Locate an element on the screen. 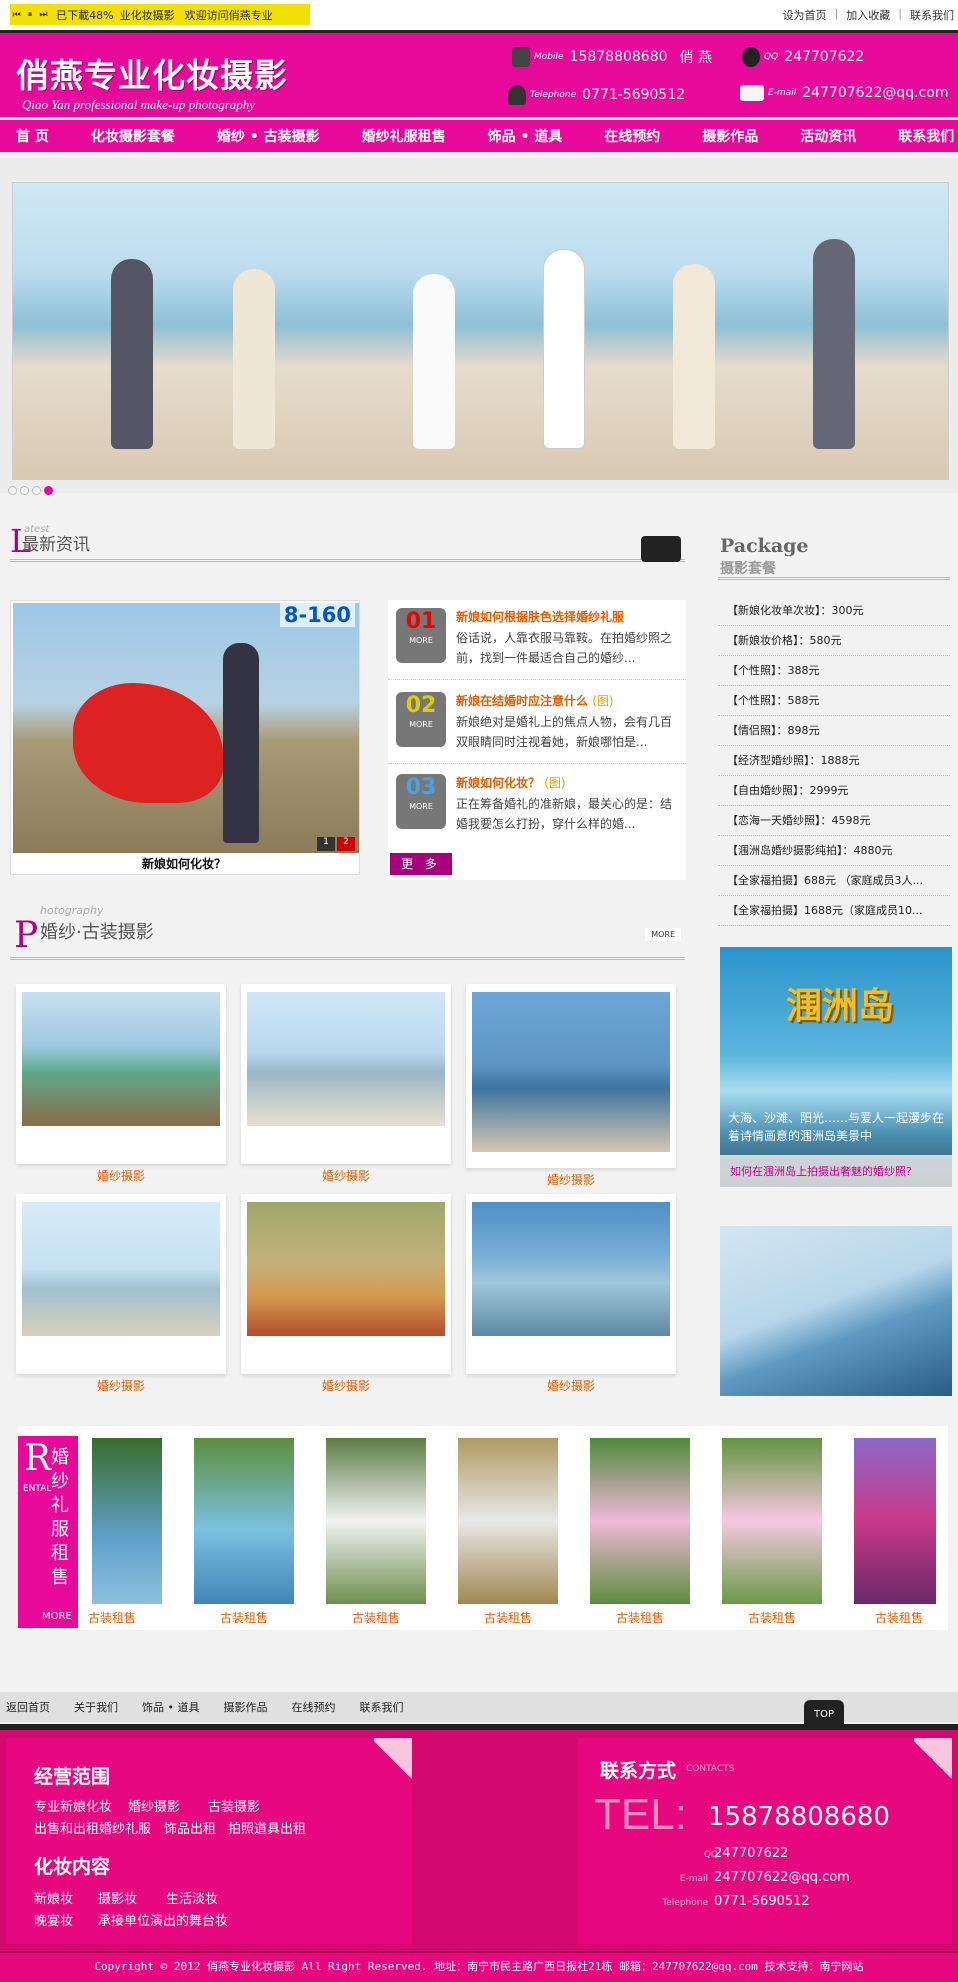 The height and width of the screenshot is (1982, 958). footer-nav-contact: 联系我们 is located at coordinates (381, 1707).